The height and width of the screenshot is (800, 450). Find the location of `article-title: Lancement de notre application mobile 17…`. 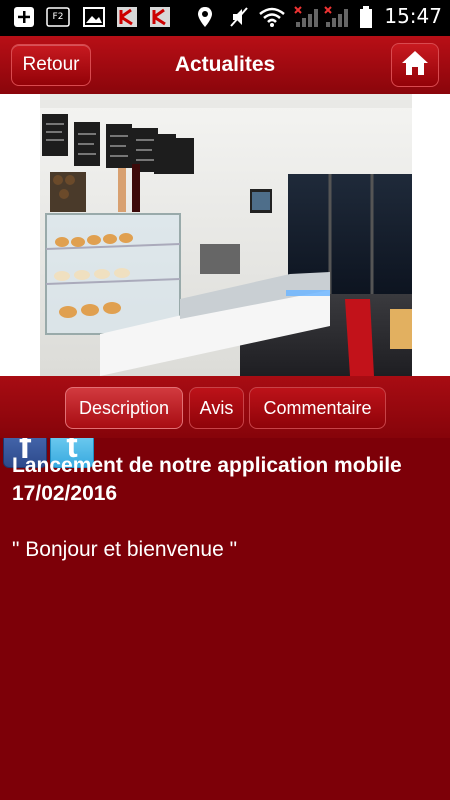

article-title: Lancement de notre application mobile 17… is located at coordinates (207, 479).